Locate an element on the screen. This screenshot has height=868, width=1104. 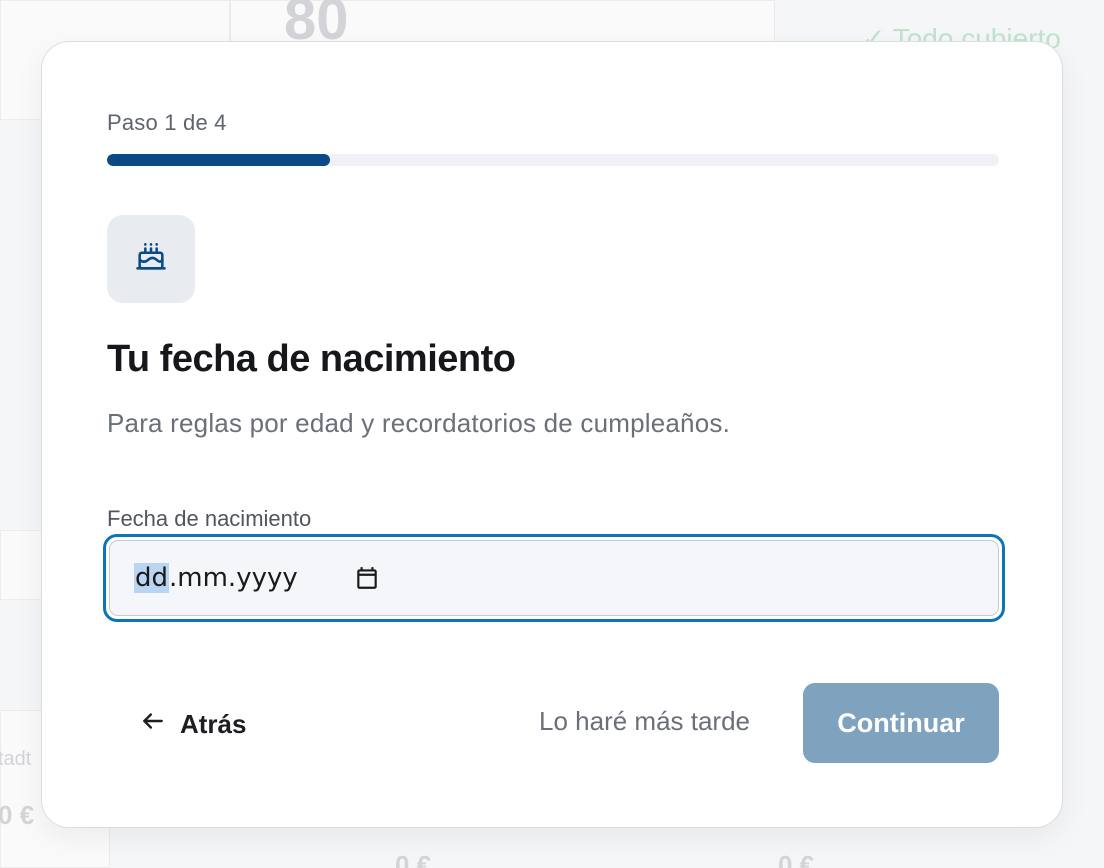
skip-later-link: Lo haré más tarde is located at coordinates (644, 721).